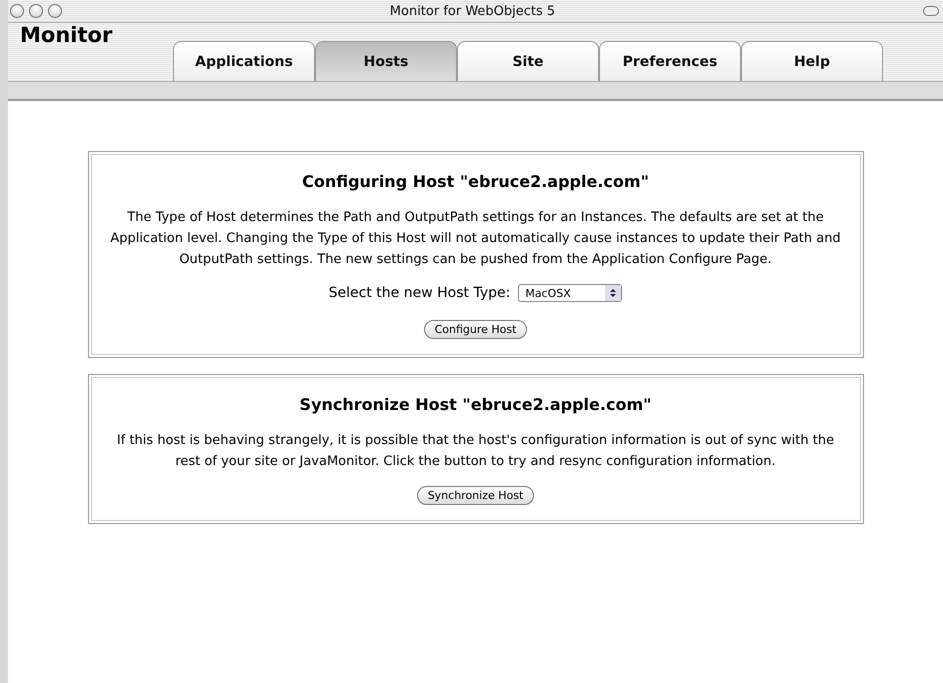 This screenshot has height=683, width=943. I want to click on oval-window-button, so click(931, 11).